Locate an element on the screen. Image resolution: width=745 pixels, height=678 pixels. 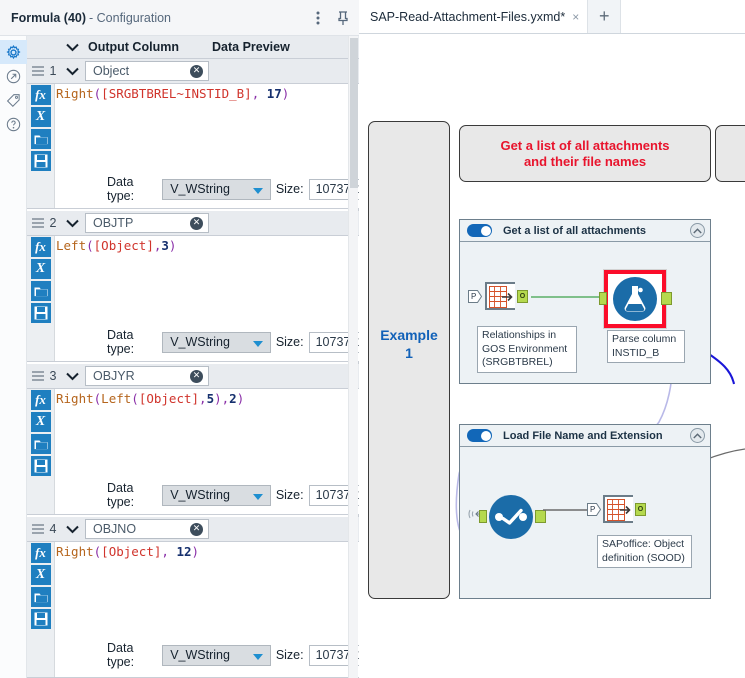
parse-tool-instid-b-label: Parse column INSTID_B is located at coordinates (646, 347).